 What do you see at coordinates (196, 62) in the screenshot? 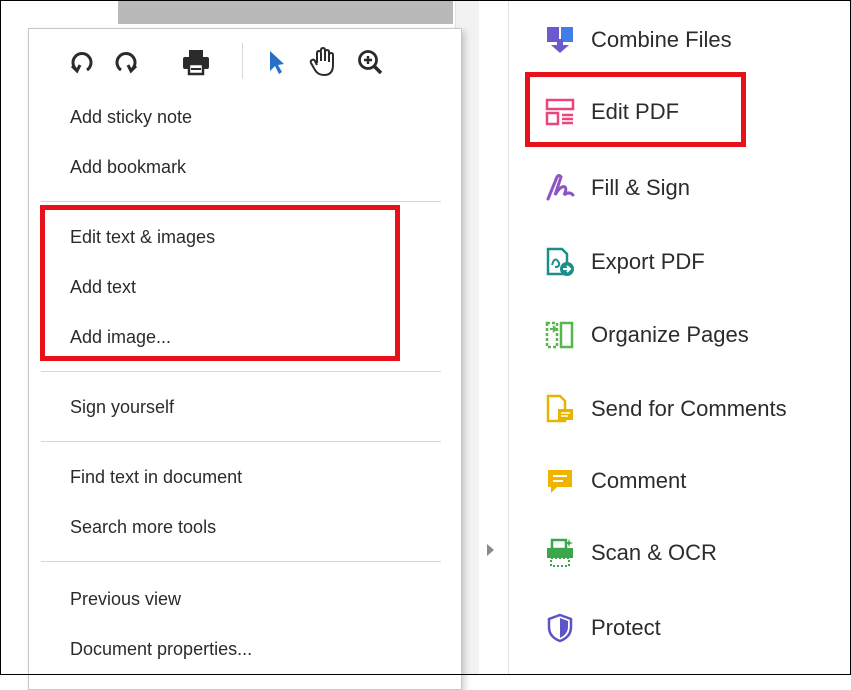
I see `printer-icon` at bounding box center [196, 62].